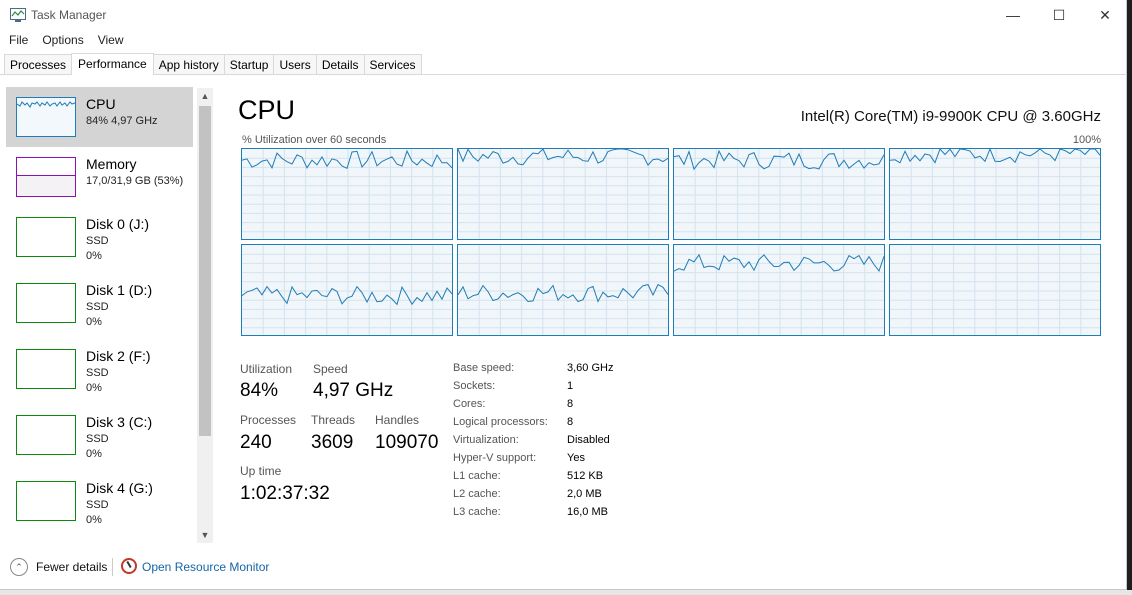  What do you see at coordinates (563, 567) in the screenshot?
I see `footer: ⌃ Fewer details Open Resource Monitor` at bounding box center [563, 567].